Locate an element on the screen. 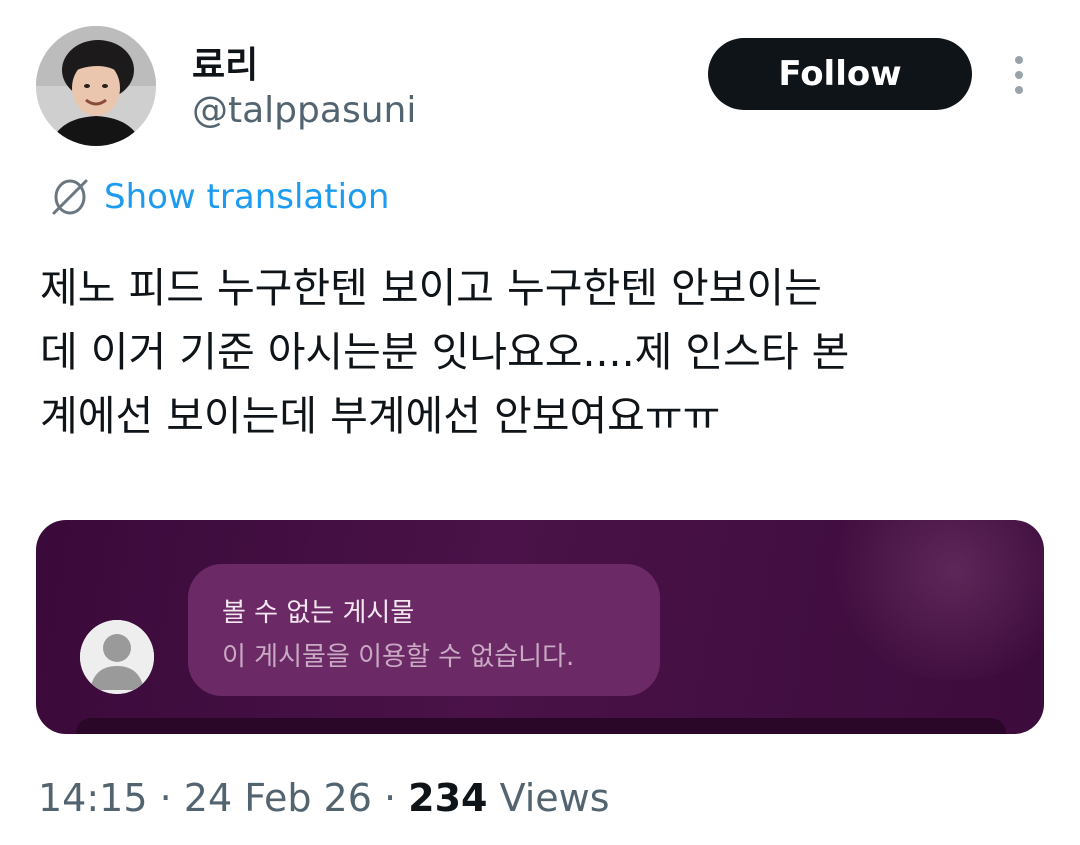  tweet-text-line: 데 이거 기준 아시는분 잇나요오....제 인스타 본 is located at coordinates (445, 352).